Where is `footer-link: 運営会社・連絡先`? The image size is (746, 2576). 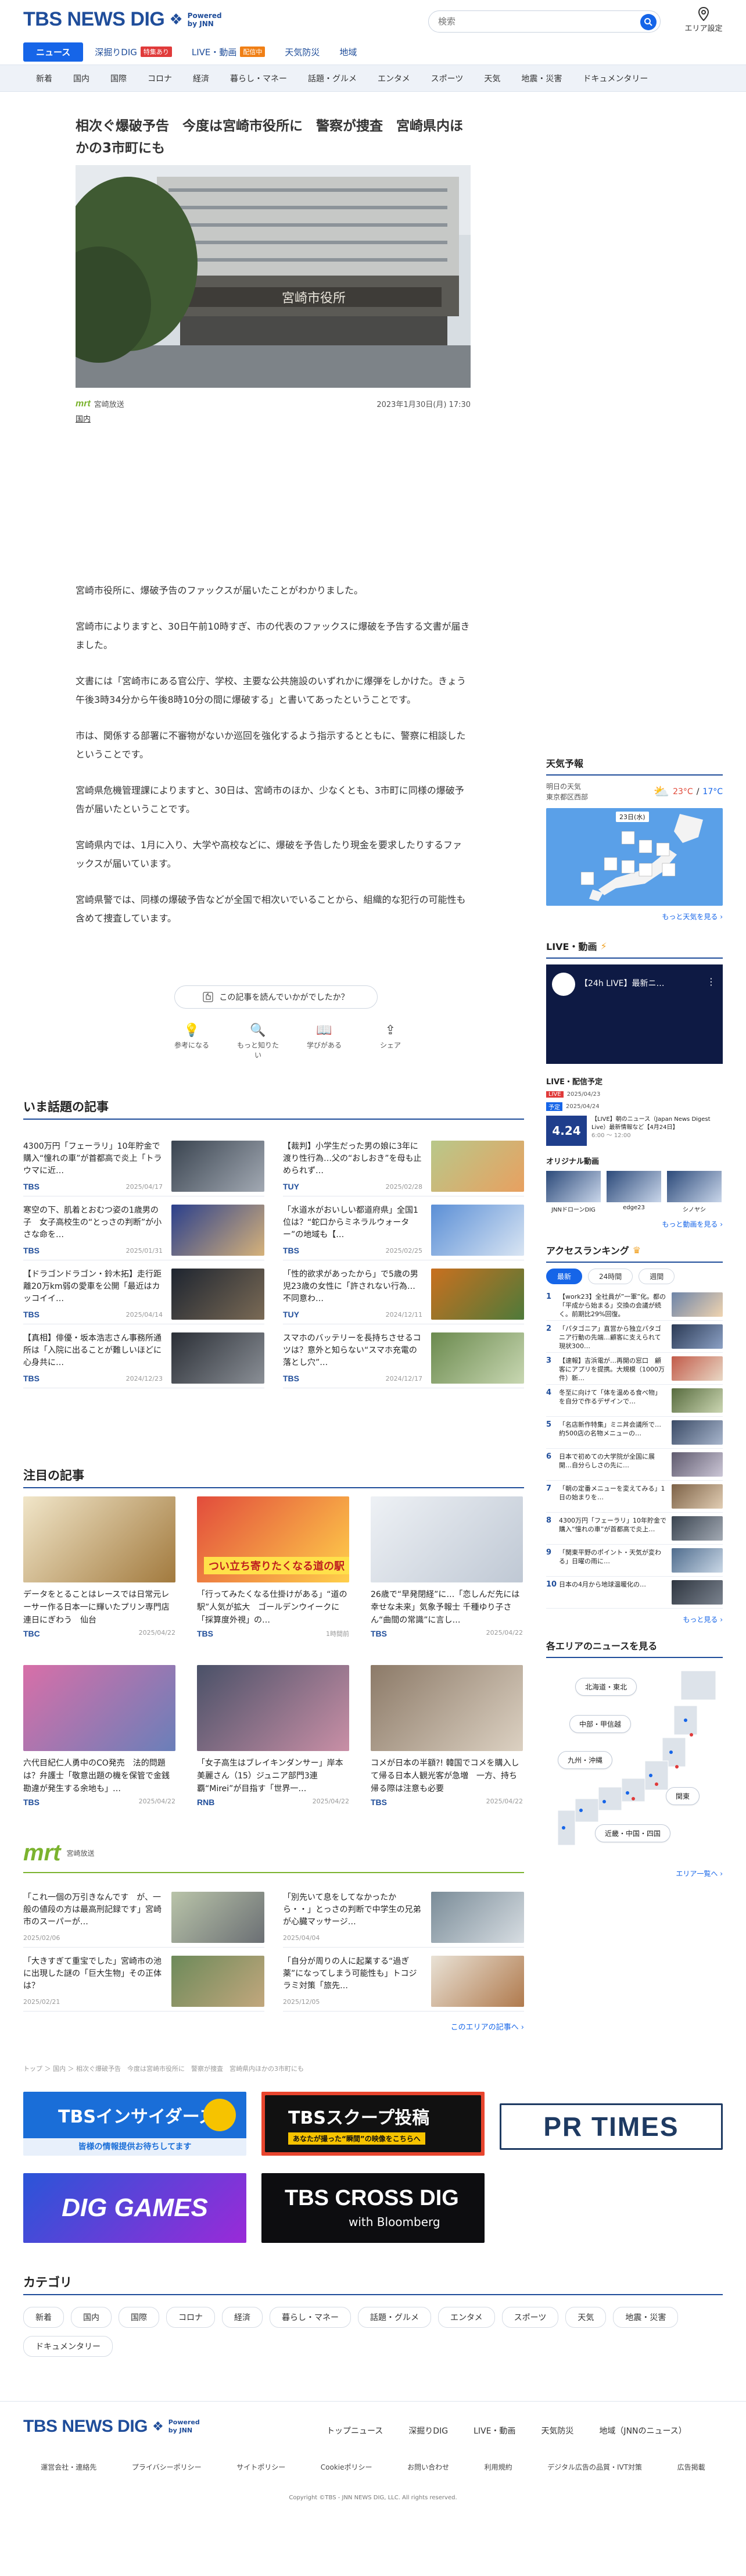
footer-link: 運営会社・連絡先 is located at coordinates (68, 2467).